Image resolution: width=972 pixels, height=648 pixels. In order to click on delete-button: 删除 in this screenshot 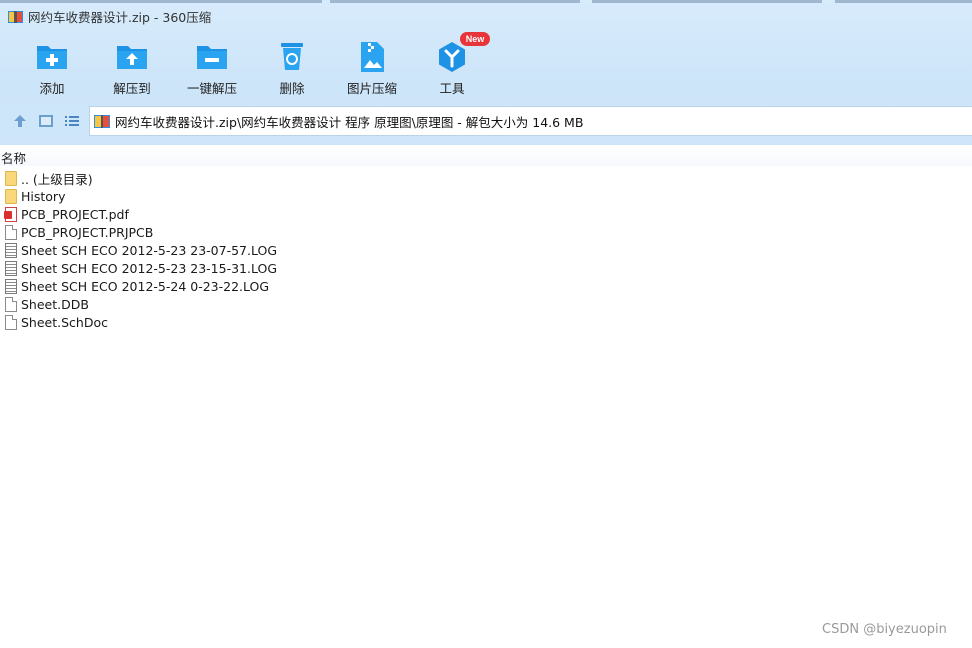, I will do `click(292, 67)`.